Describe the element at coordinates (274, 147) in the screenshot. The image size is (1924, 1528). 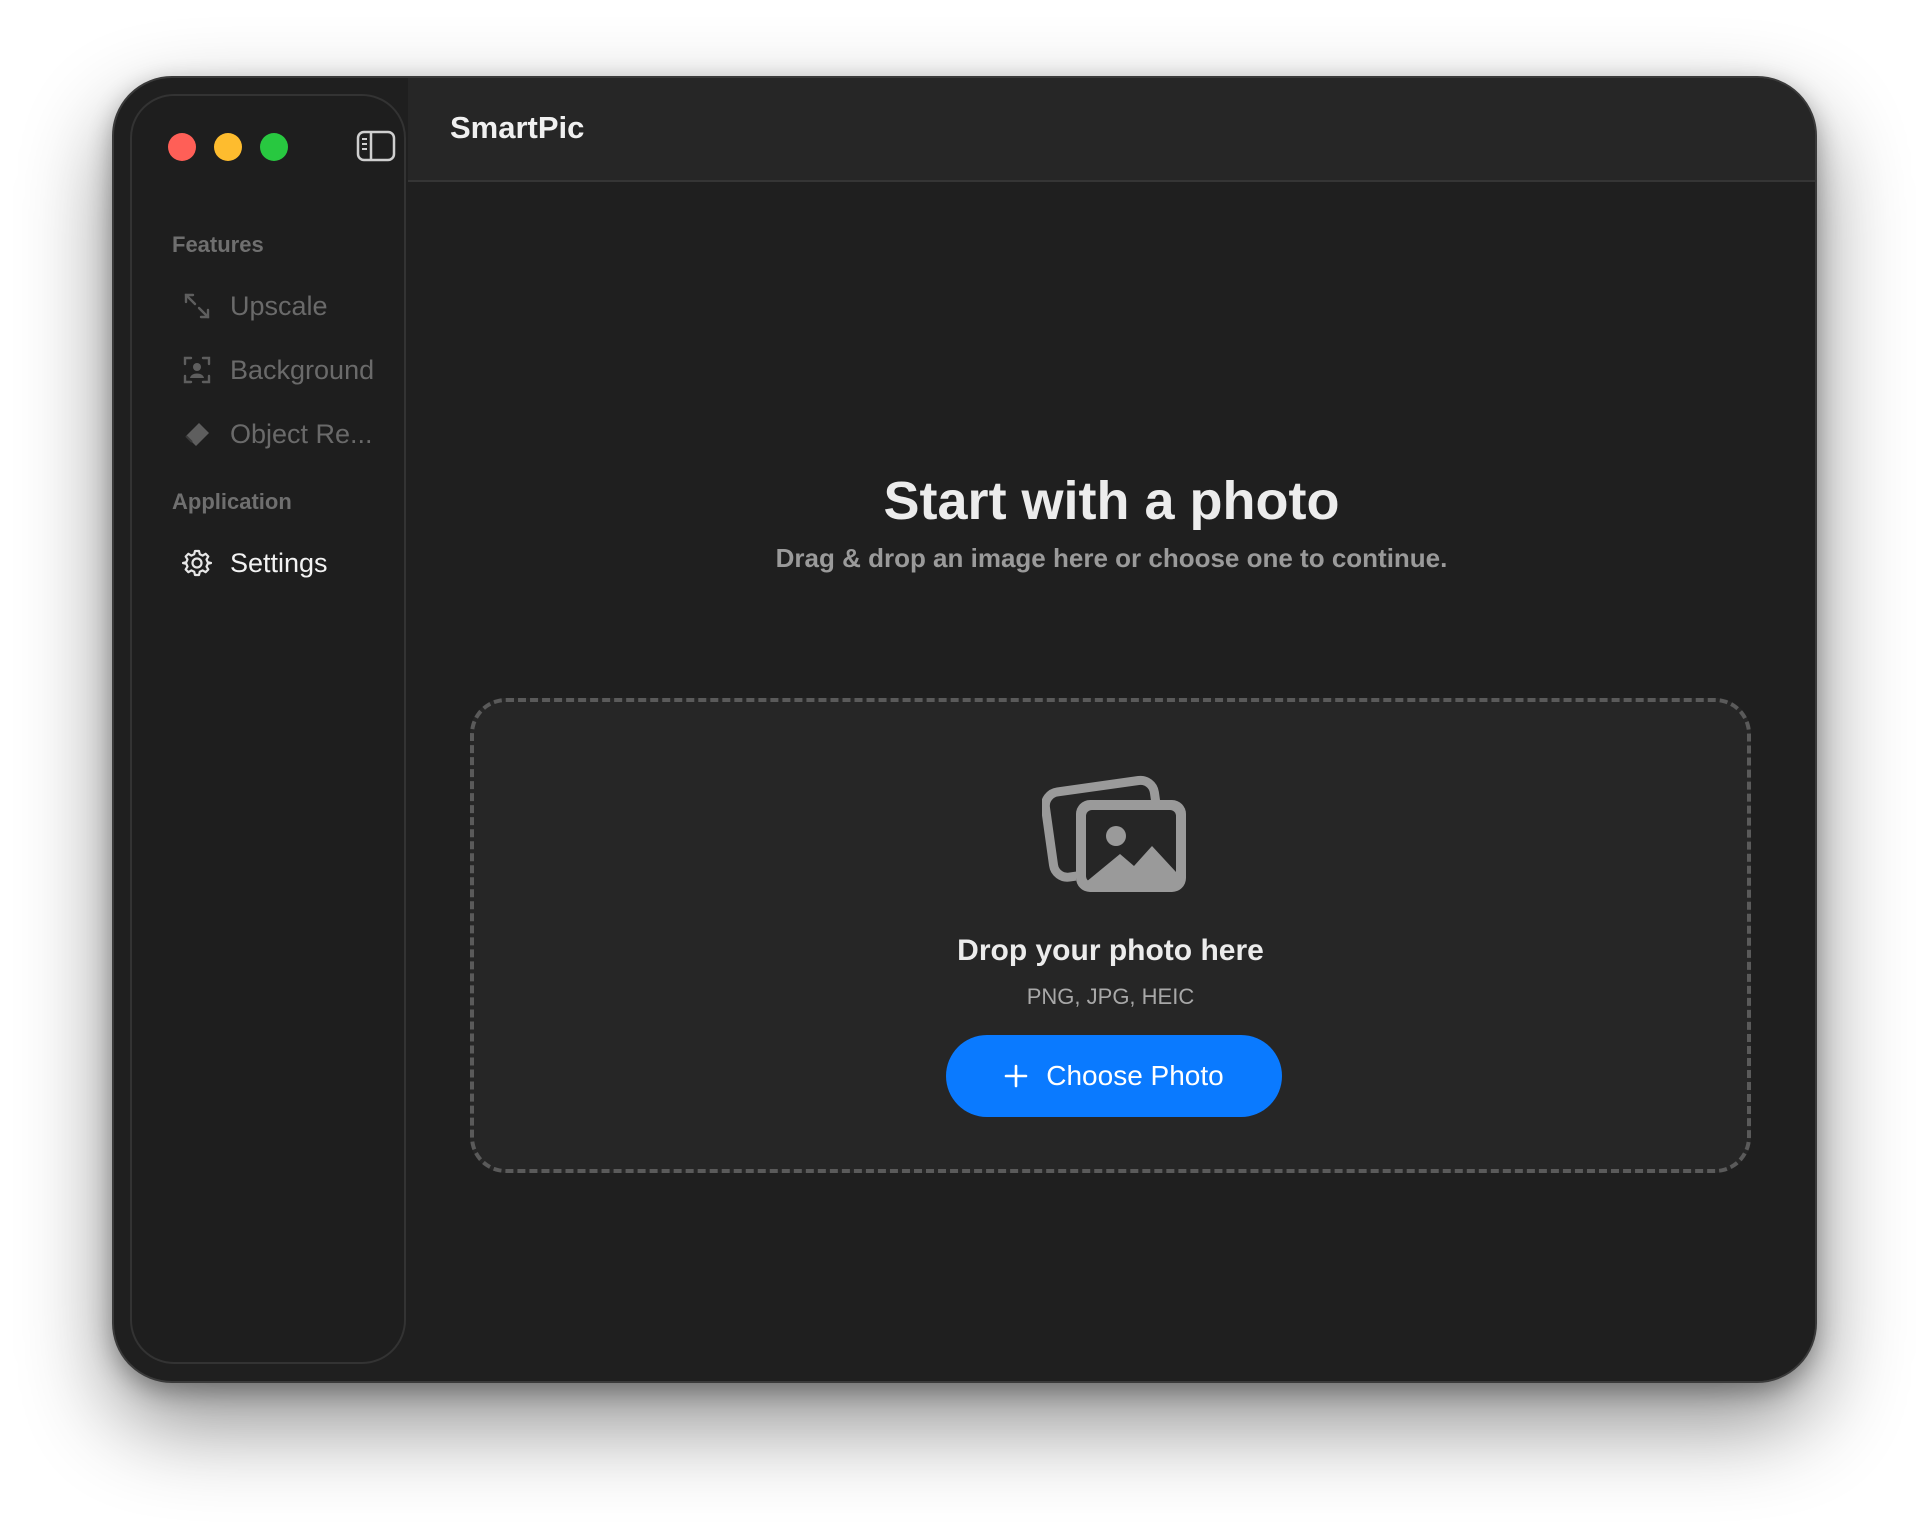
I see `zoom-window-button` at that location.